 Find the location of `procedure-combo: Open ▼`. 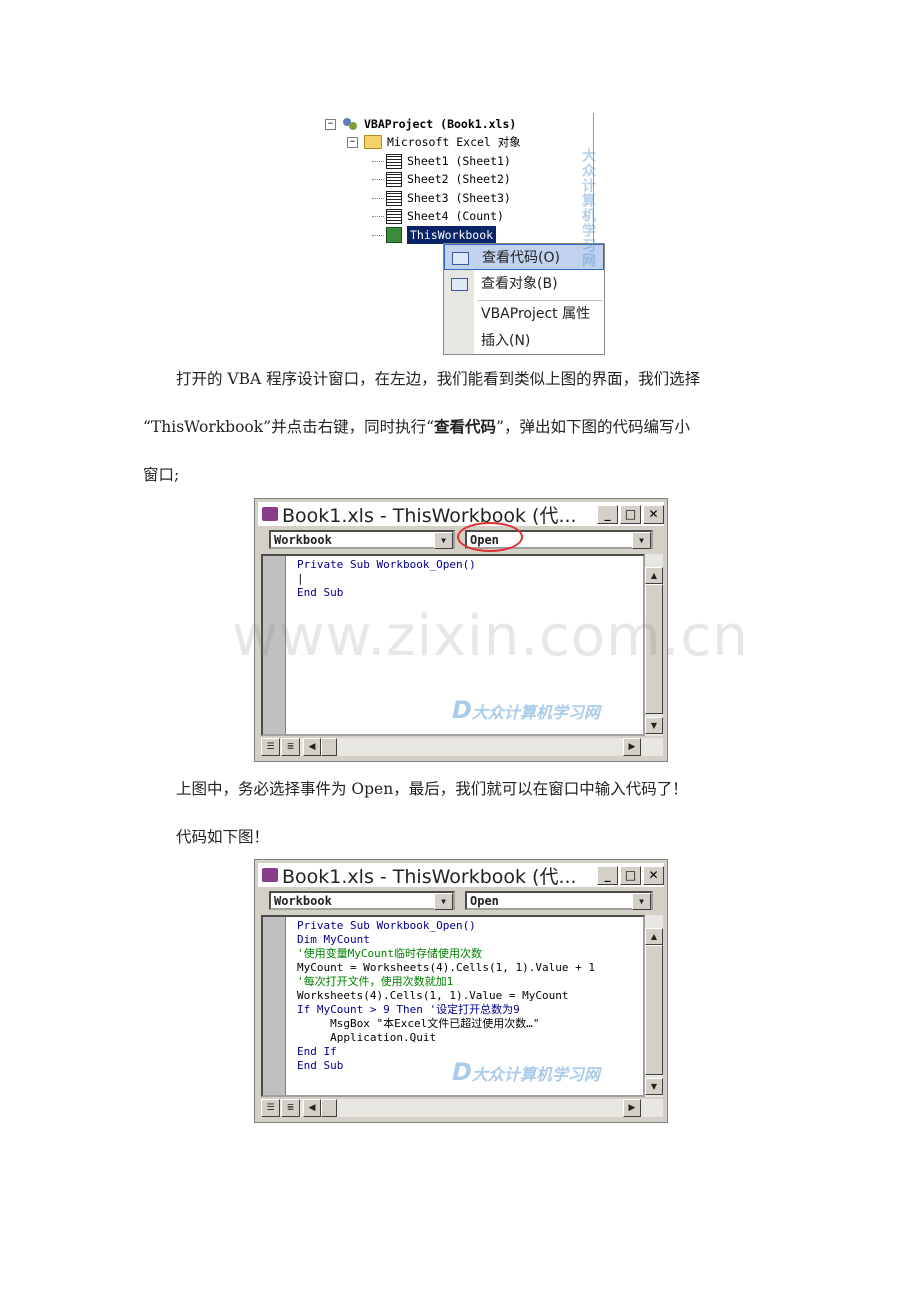

procedure-combo: Open ▼ is located at coordinates (559, 900).